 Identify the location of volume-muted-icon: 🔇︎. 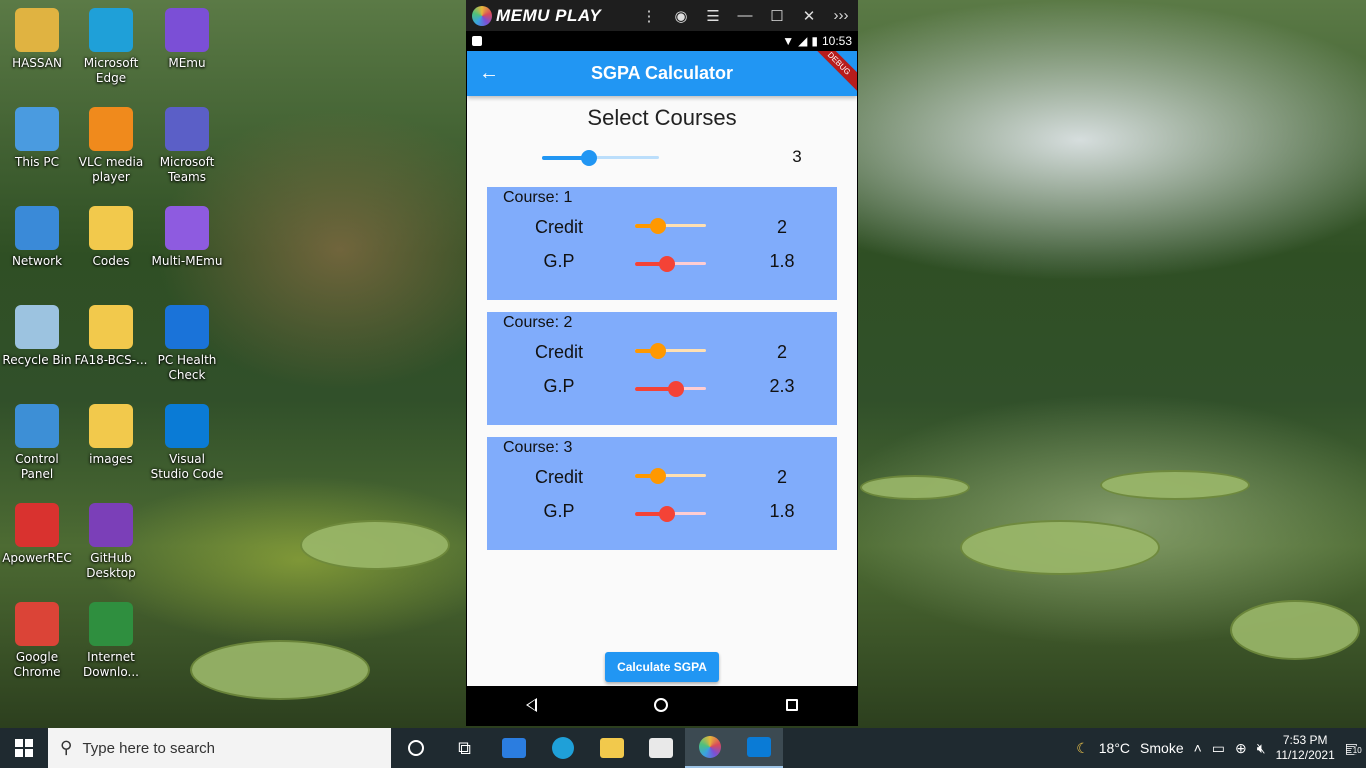
(1261, 748).